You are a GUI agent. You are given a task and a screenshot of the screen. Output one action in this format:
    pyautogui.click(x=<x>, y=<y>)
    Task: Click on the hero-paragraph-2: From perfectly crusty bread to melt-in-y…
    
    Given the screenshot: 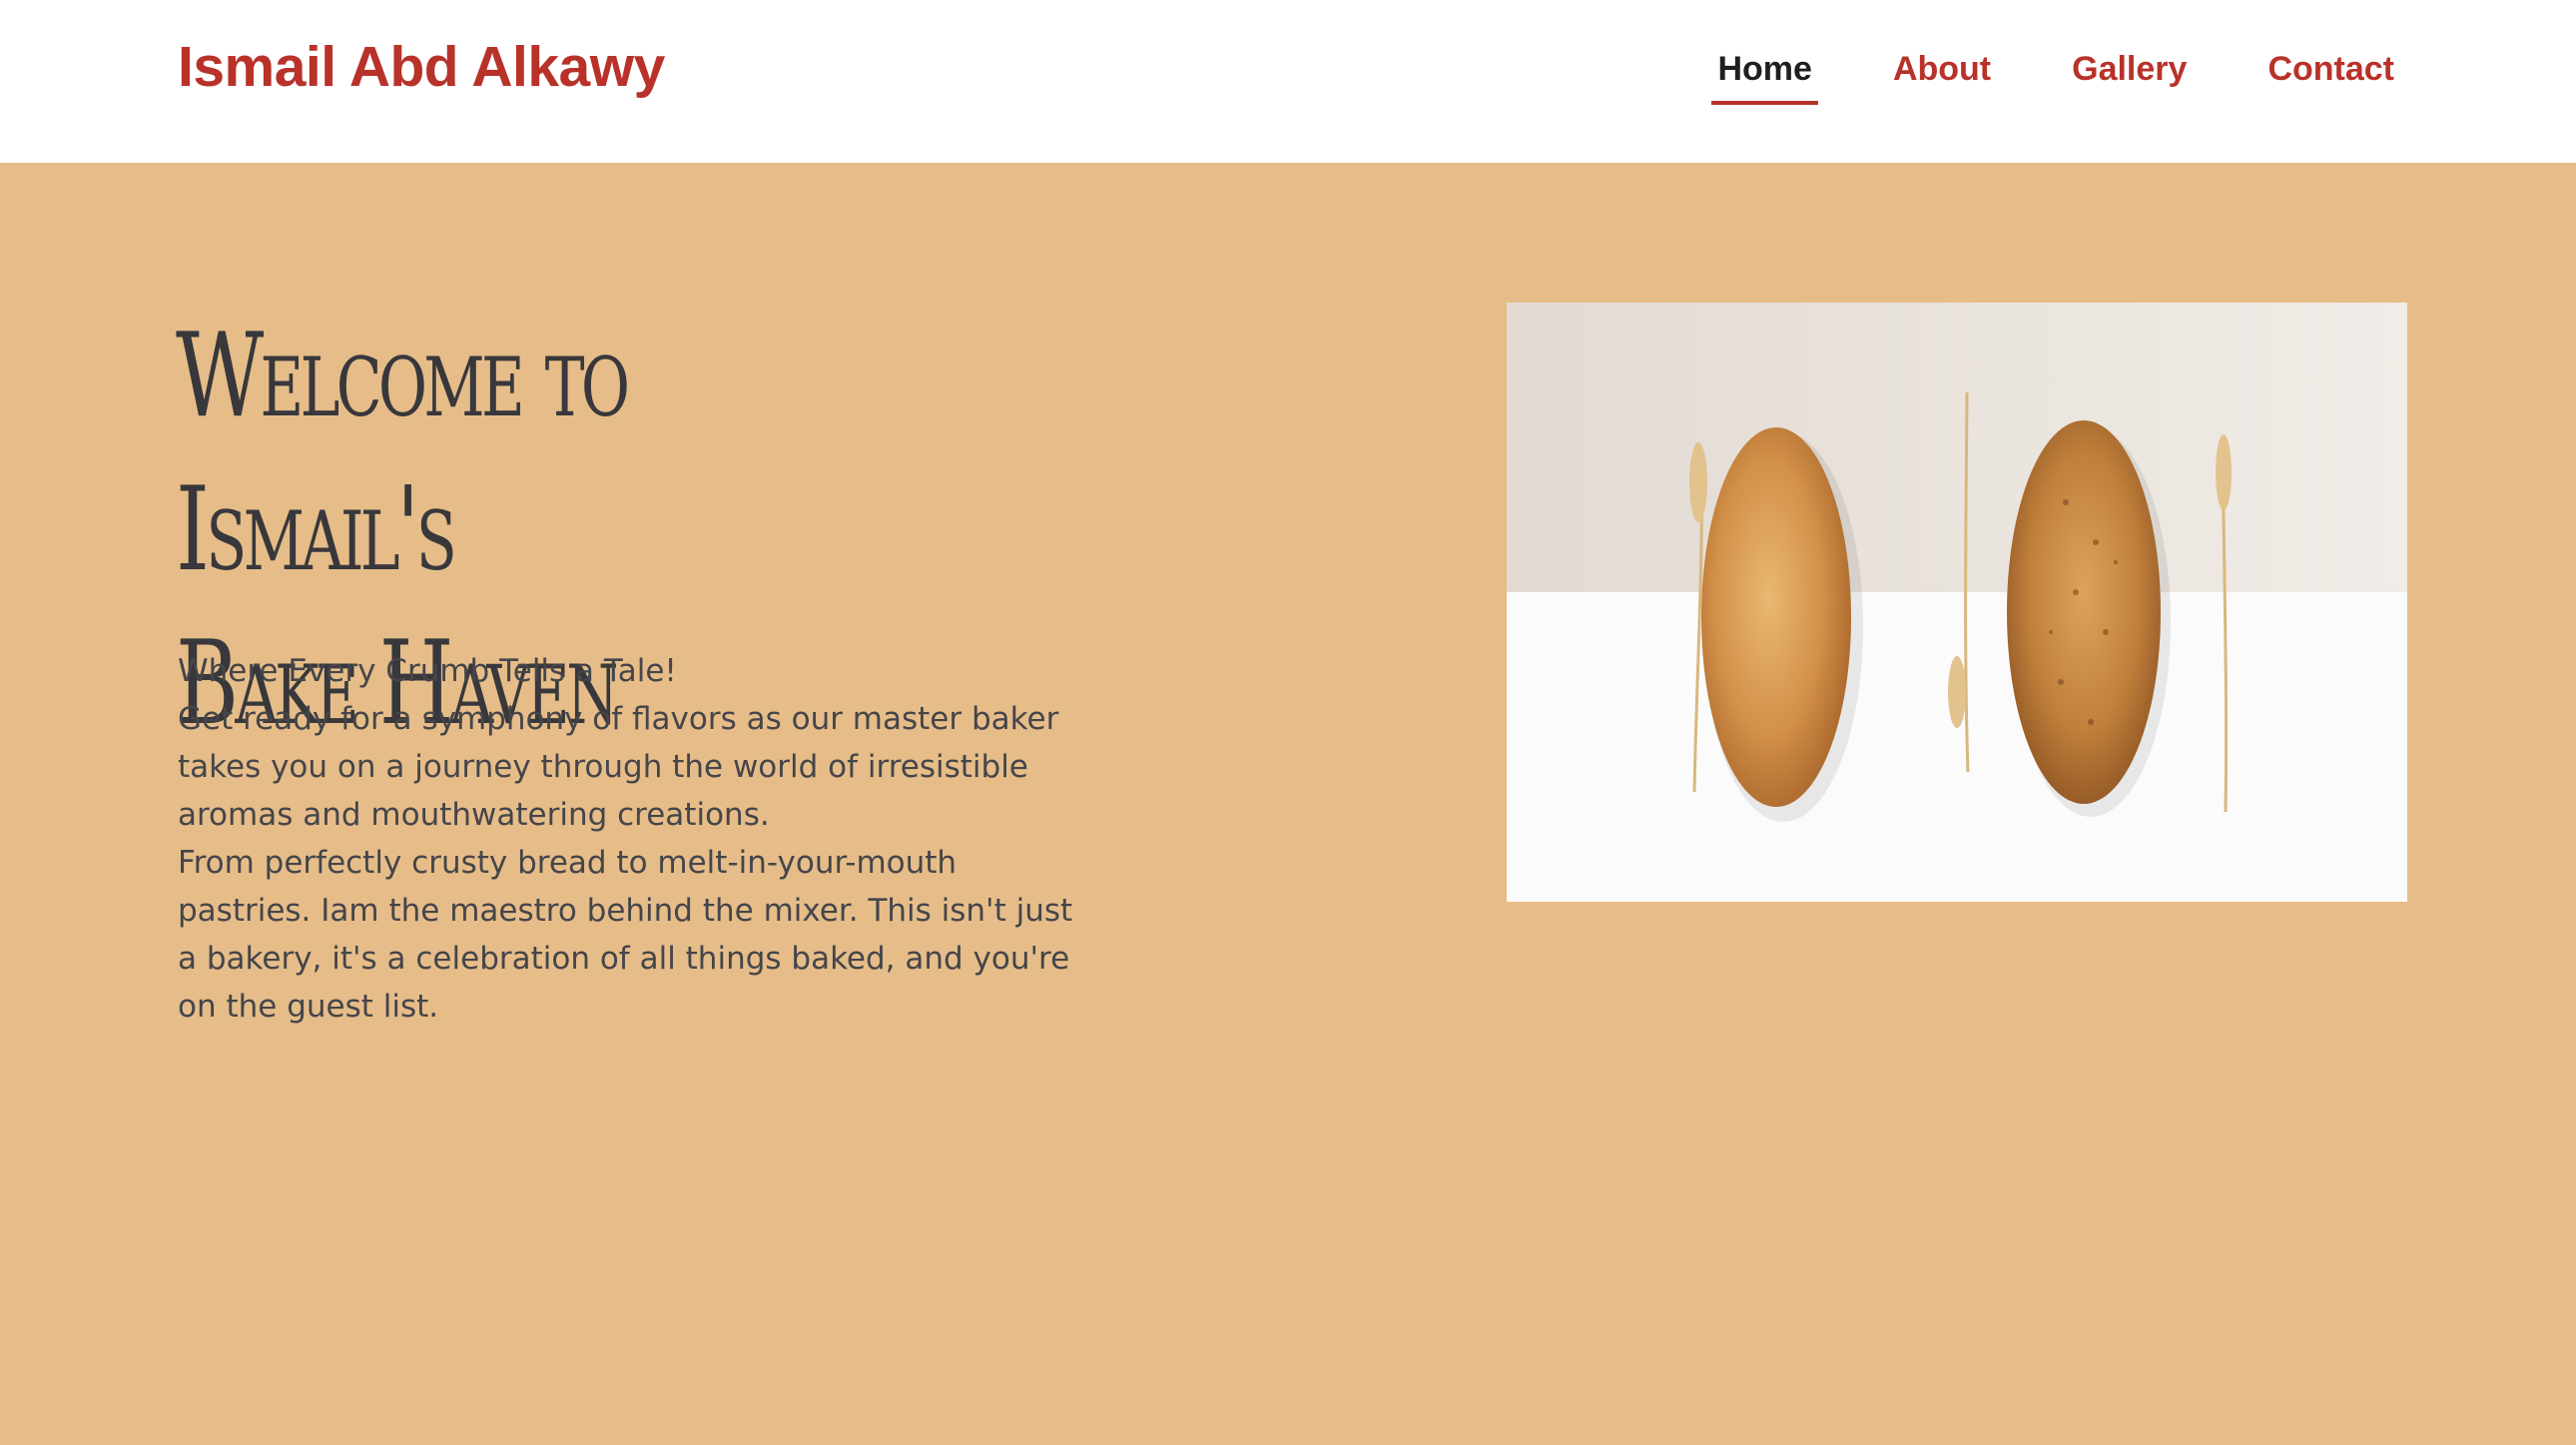 What is the action you would take?
    pyautogui.click(x=625, y=935)
    